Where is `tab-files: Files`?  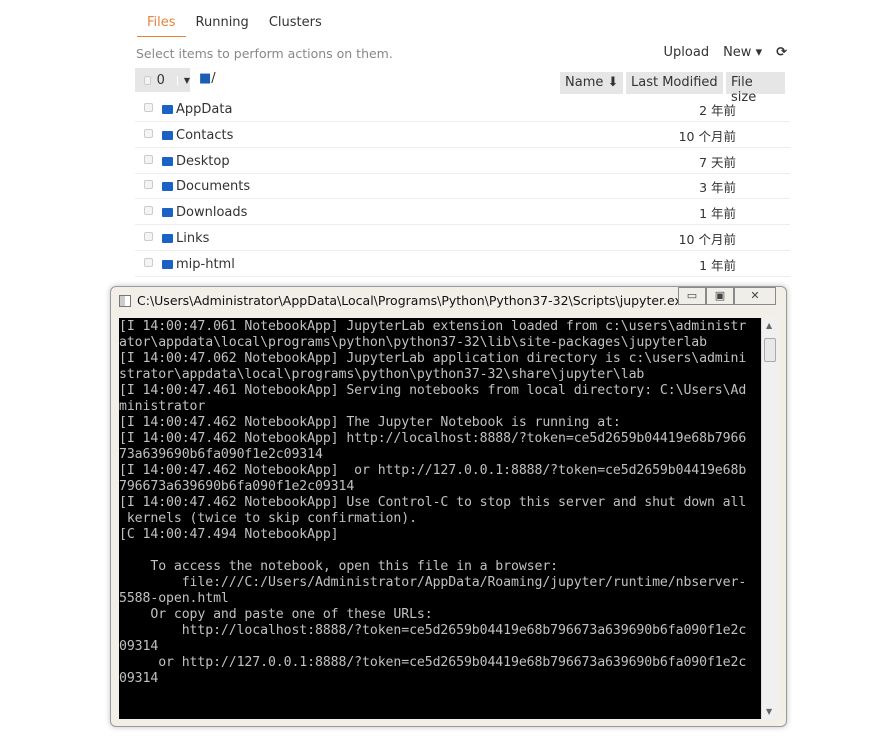 tab-files: Files is located at coordinates (161, 22).